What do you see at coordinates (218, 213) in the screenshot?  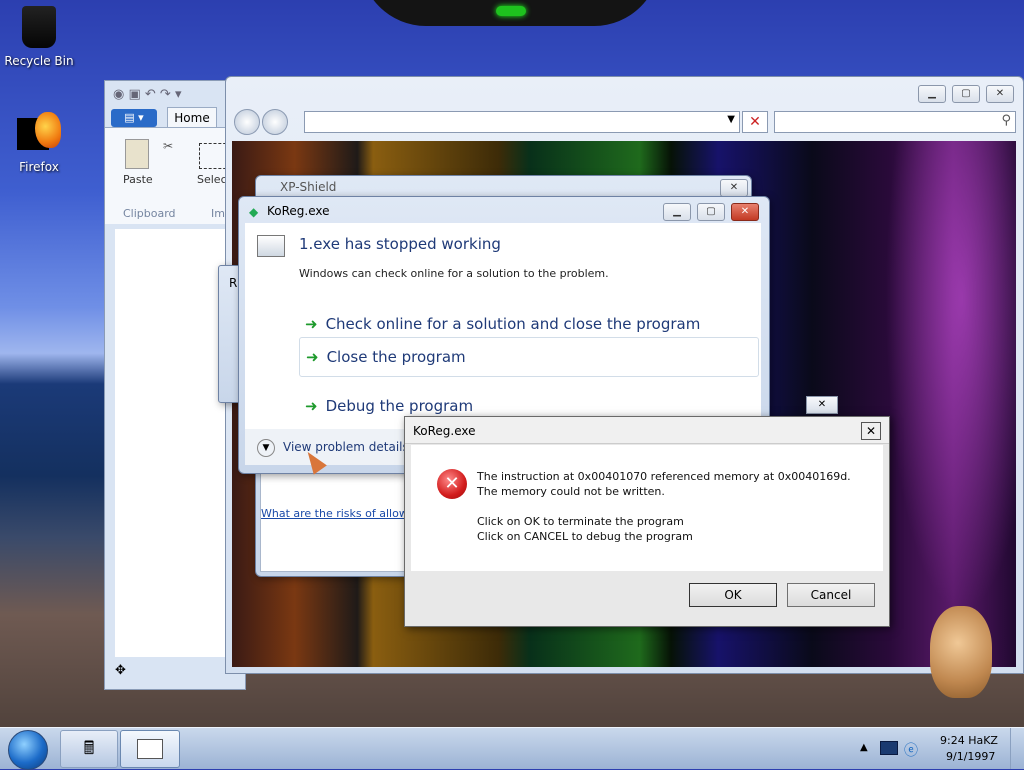 I see `group-image-label: Im` at bounding box center [218, 213].